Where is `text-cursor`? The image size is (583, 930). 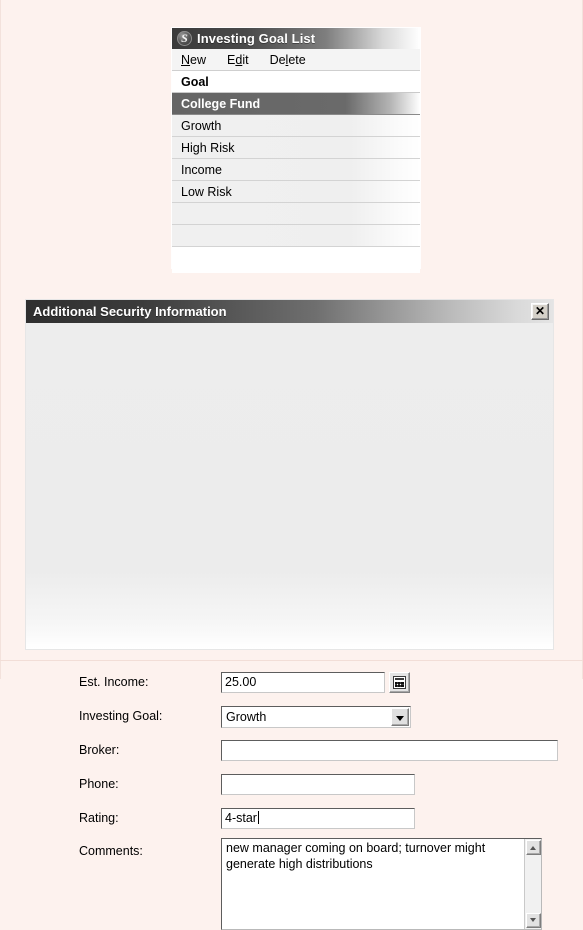
text-cursor is located at coordinates (258, 817).